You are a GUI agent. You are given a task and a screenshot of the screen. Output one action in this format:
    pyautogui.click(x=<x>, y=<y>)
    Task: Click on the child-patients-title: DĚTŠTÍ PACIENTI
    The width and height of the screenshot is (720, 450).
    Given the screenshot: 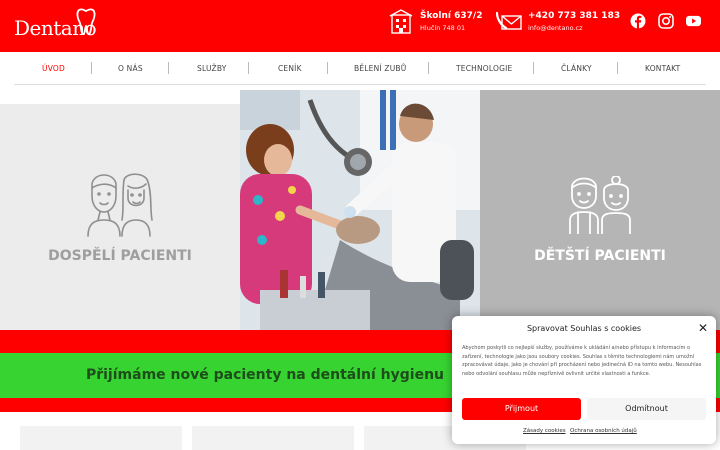 What is the action you would take?
    pyautogui.click(x=600, y=256)
    